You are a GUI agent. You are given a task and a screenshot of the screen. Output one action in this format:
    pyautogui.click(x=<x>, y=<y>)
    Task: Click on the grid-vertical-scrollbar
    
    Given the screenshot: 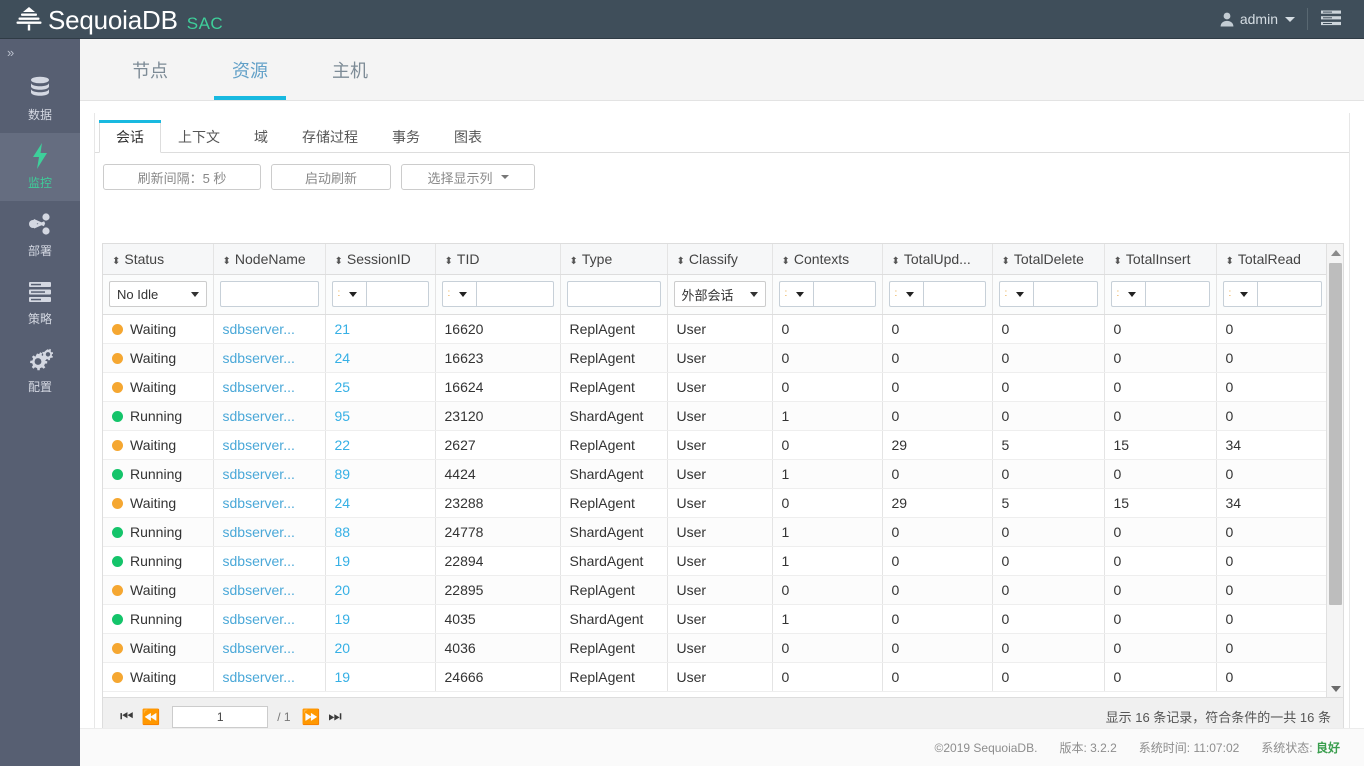 What is the action you would take?
    pyautogui.click(x=1334, y=470)
    